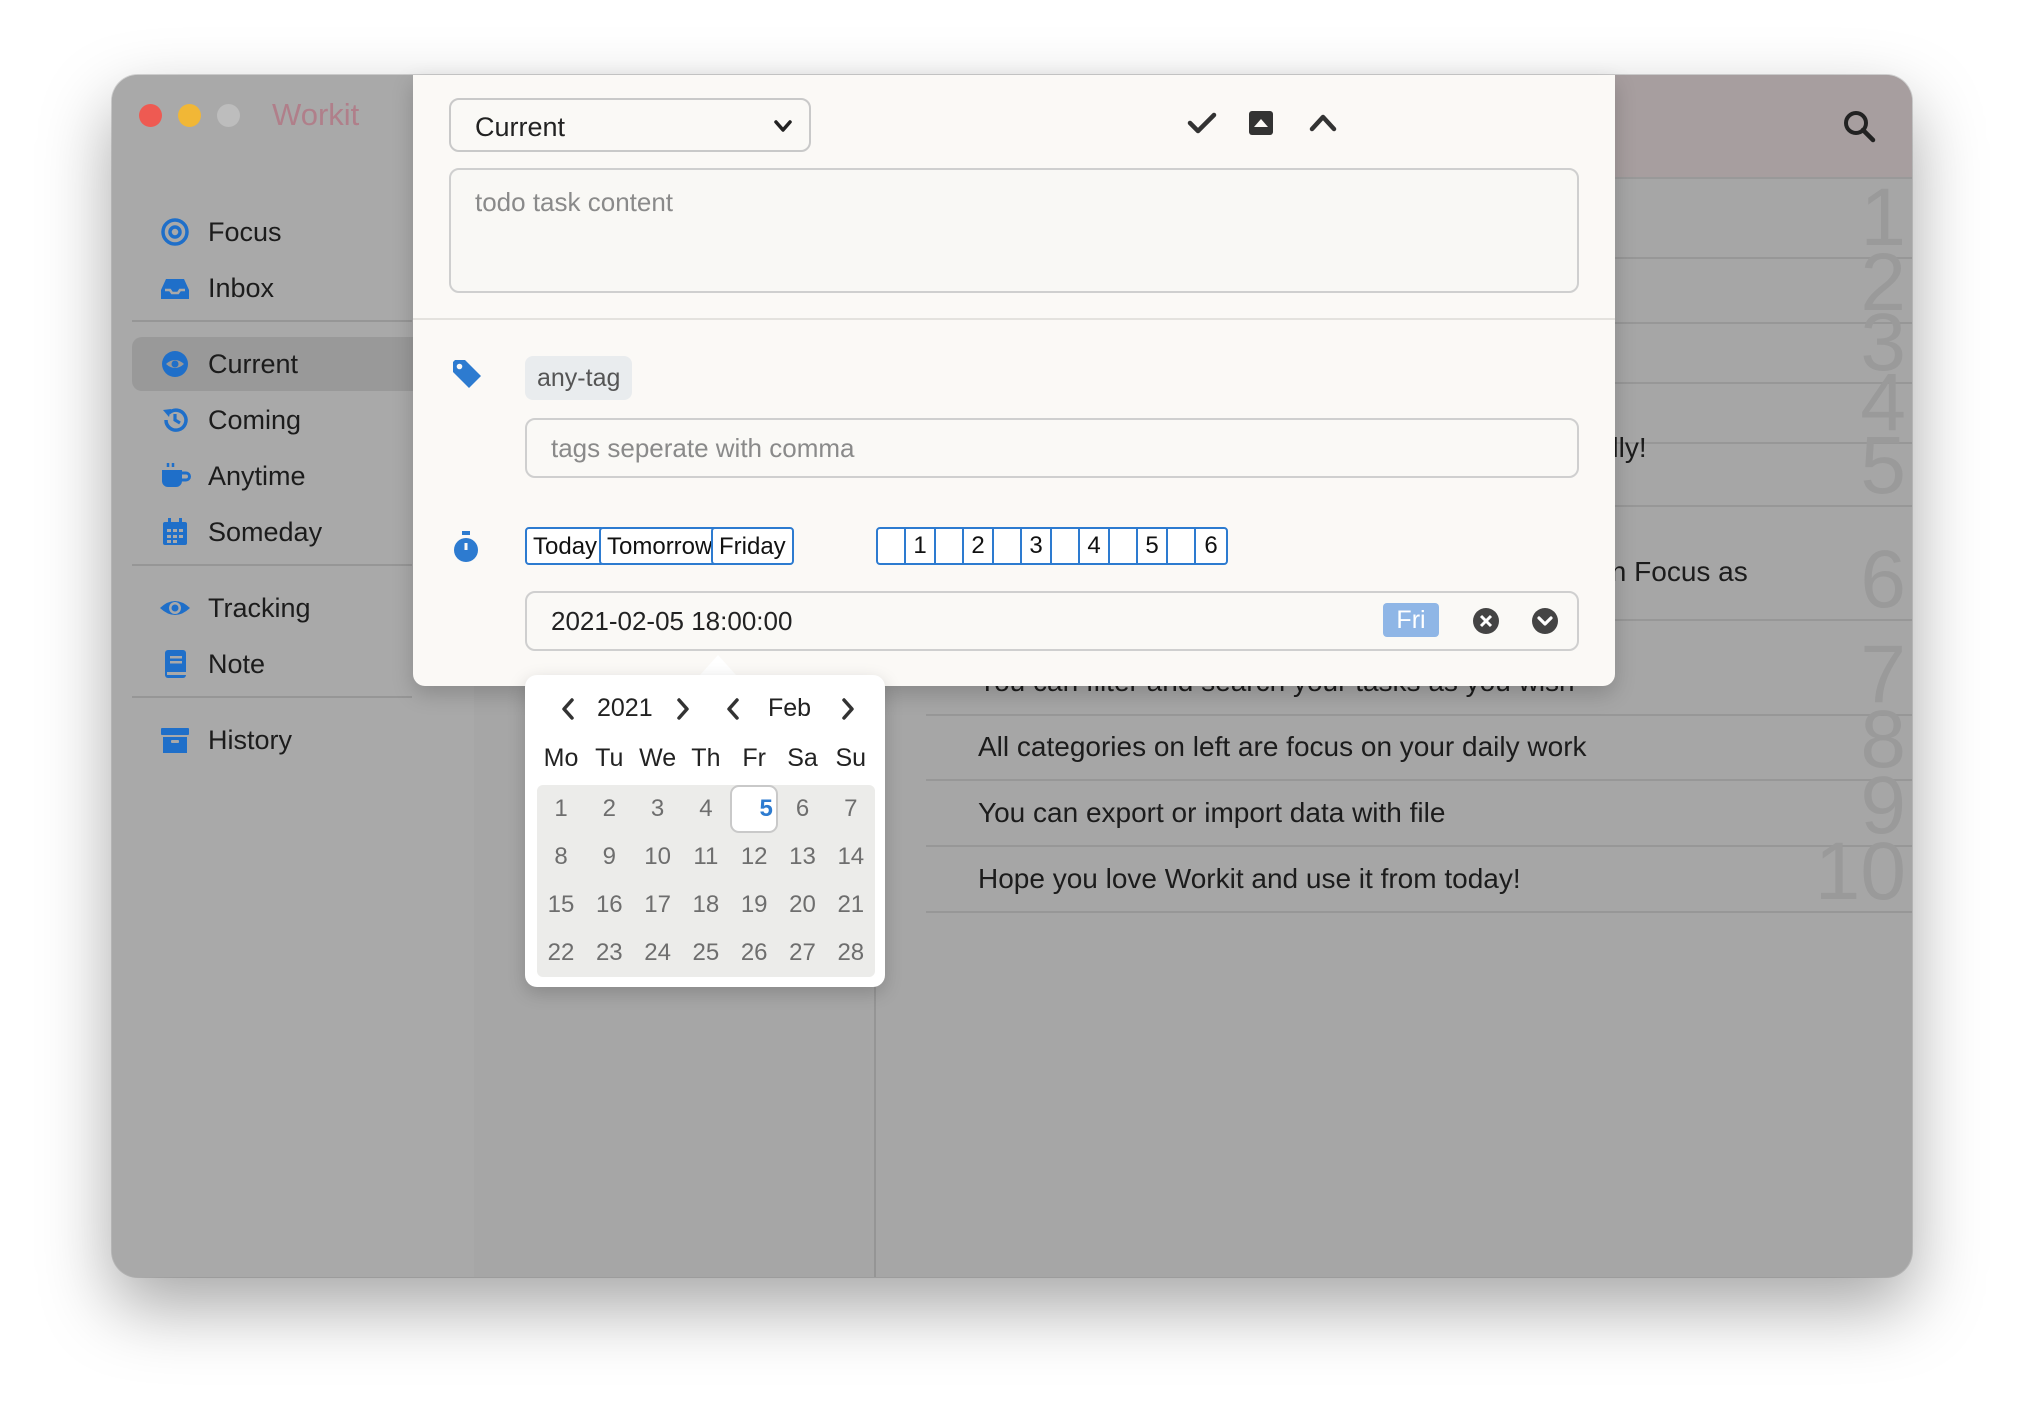  I want to click on minimize-window-button, so click(189, 115).